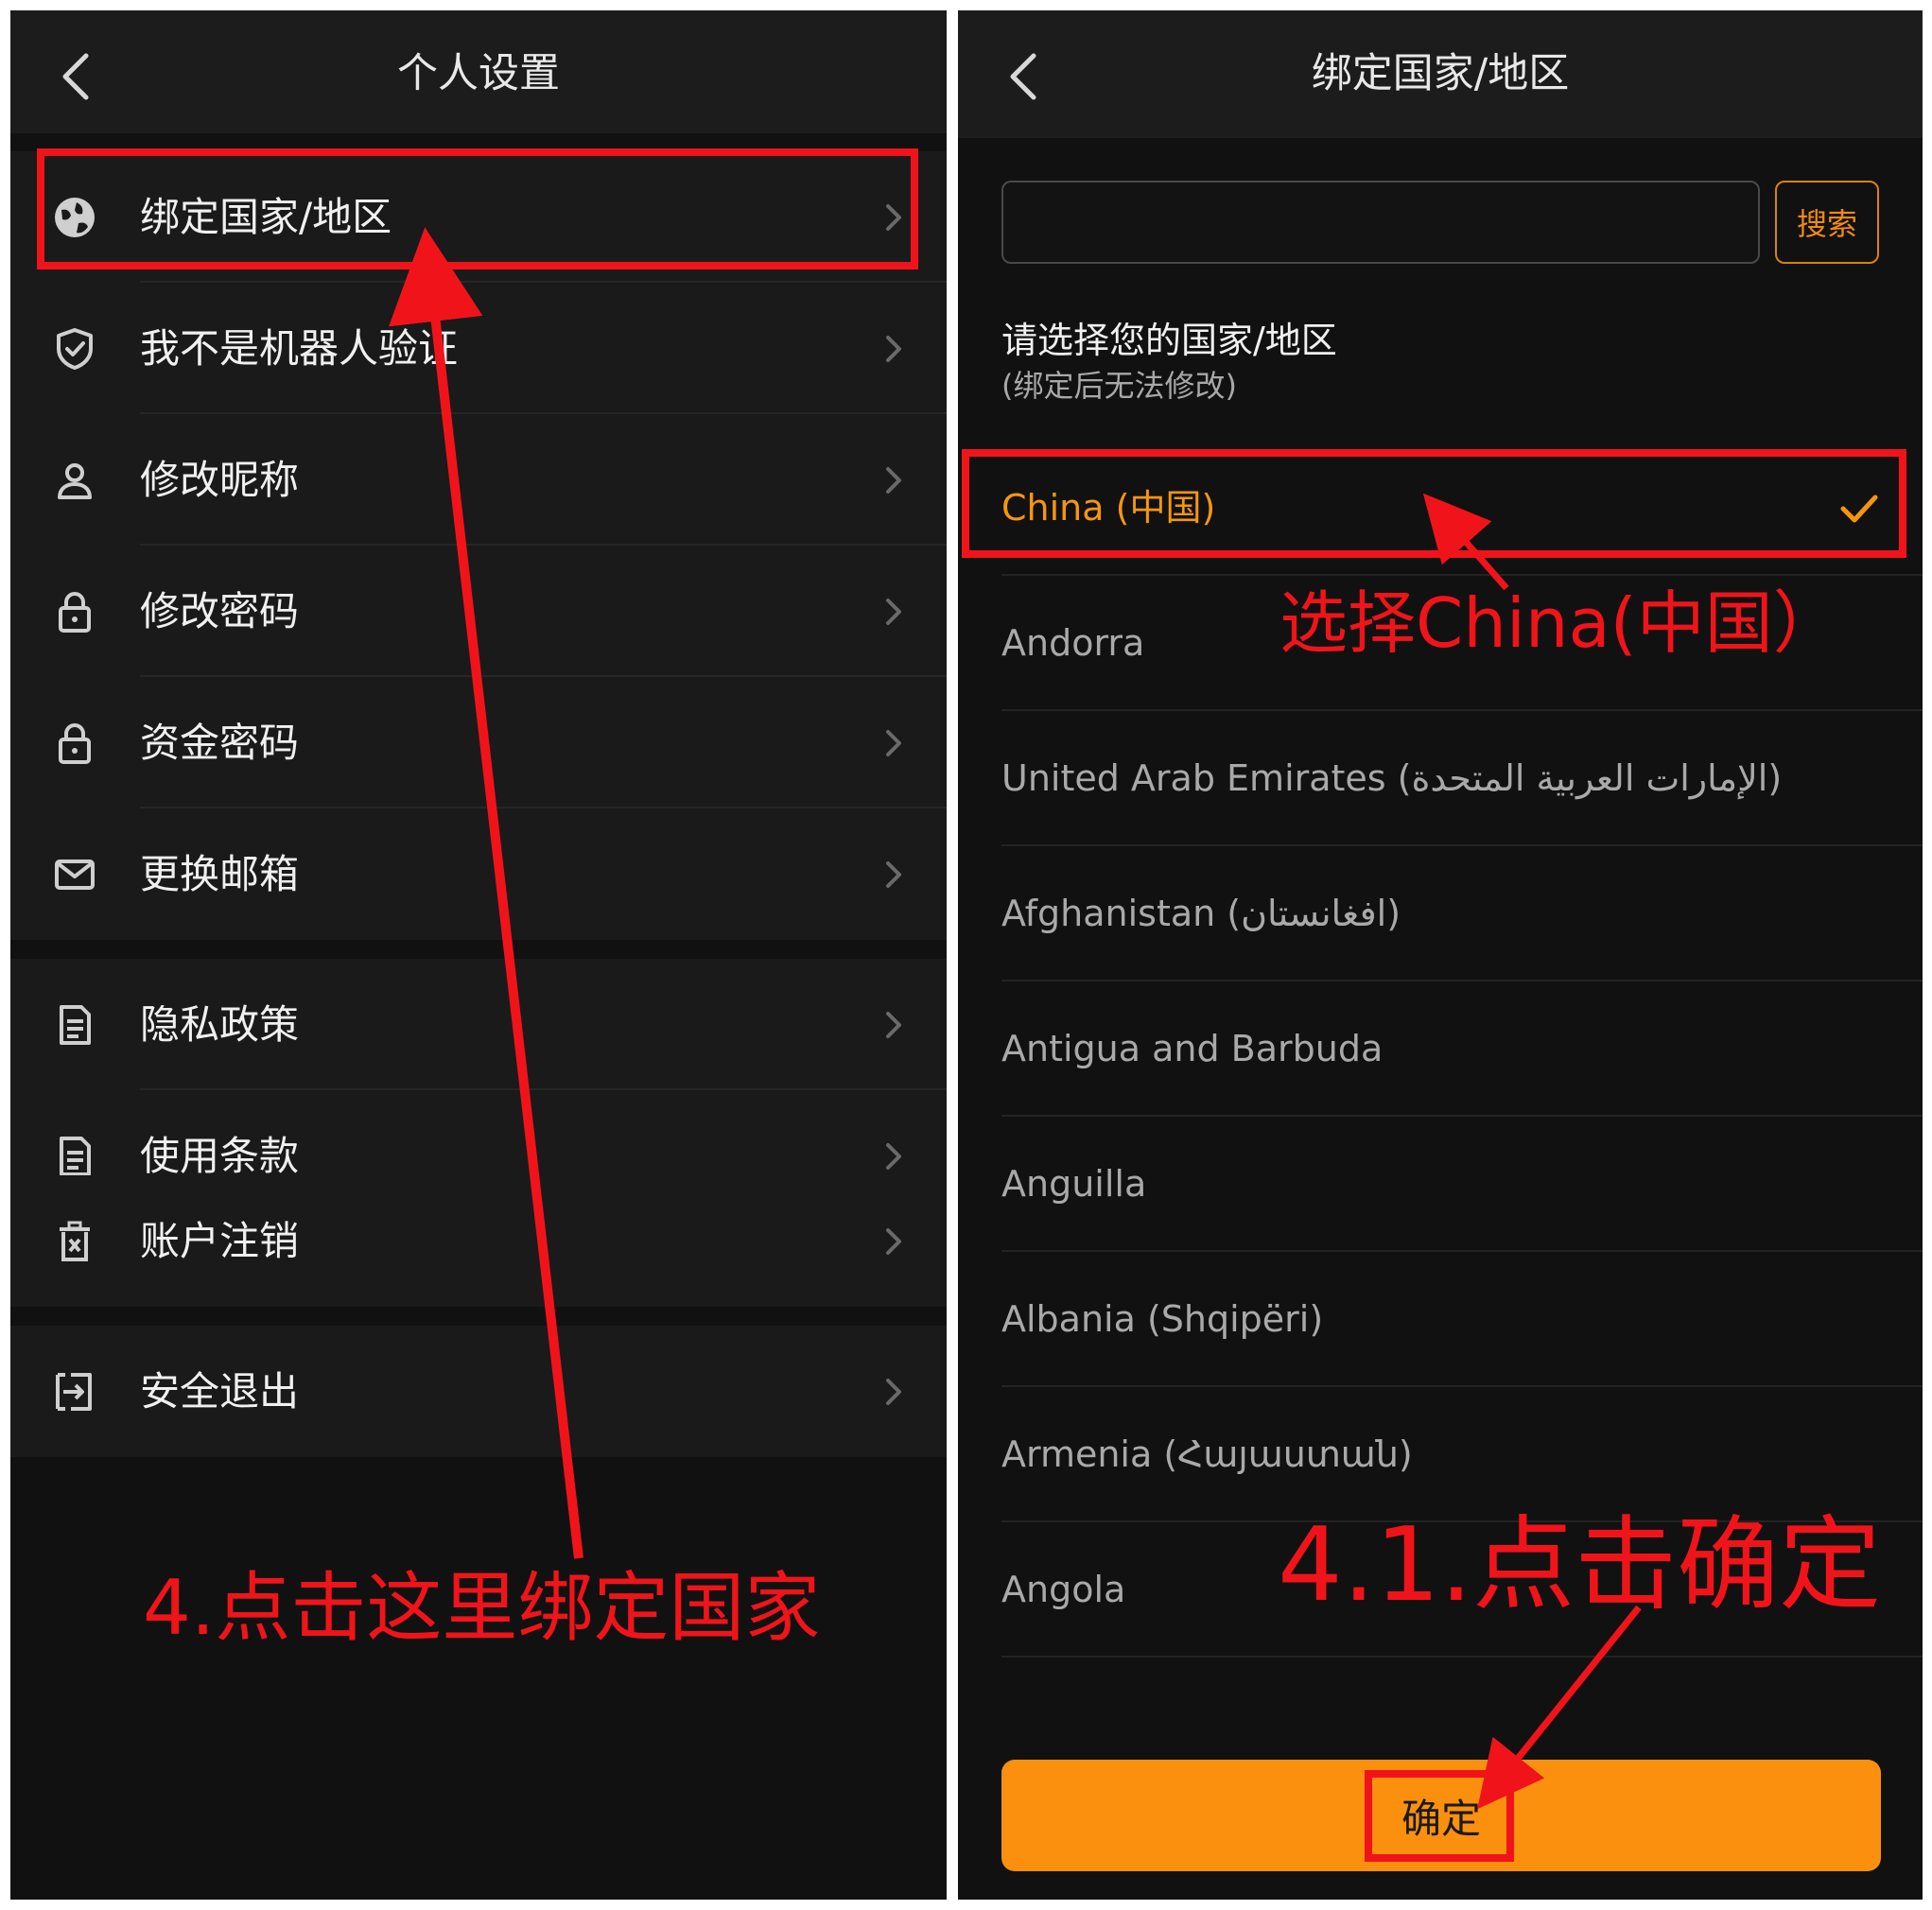 This screenshot has height=1910, width=1932. What do you see at coordinates (1441, 1815) in the screenshot?
I see `confirm-button: 确定` at bounding box center [1441, 1815].